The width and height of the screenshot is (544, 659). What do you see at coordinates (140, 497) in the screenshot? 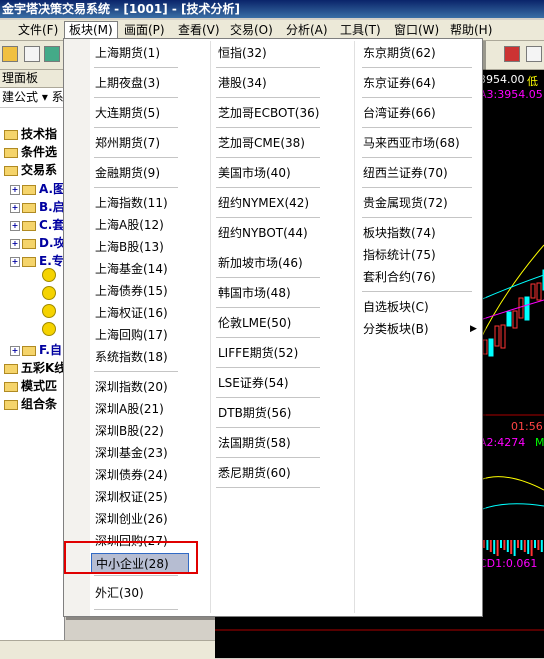
I see `menu-item: 深圳权证(25)` at bounding box center [140, 497].